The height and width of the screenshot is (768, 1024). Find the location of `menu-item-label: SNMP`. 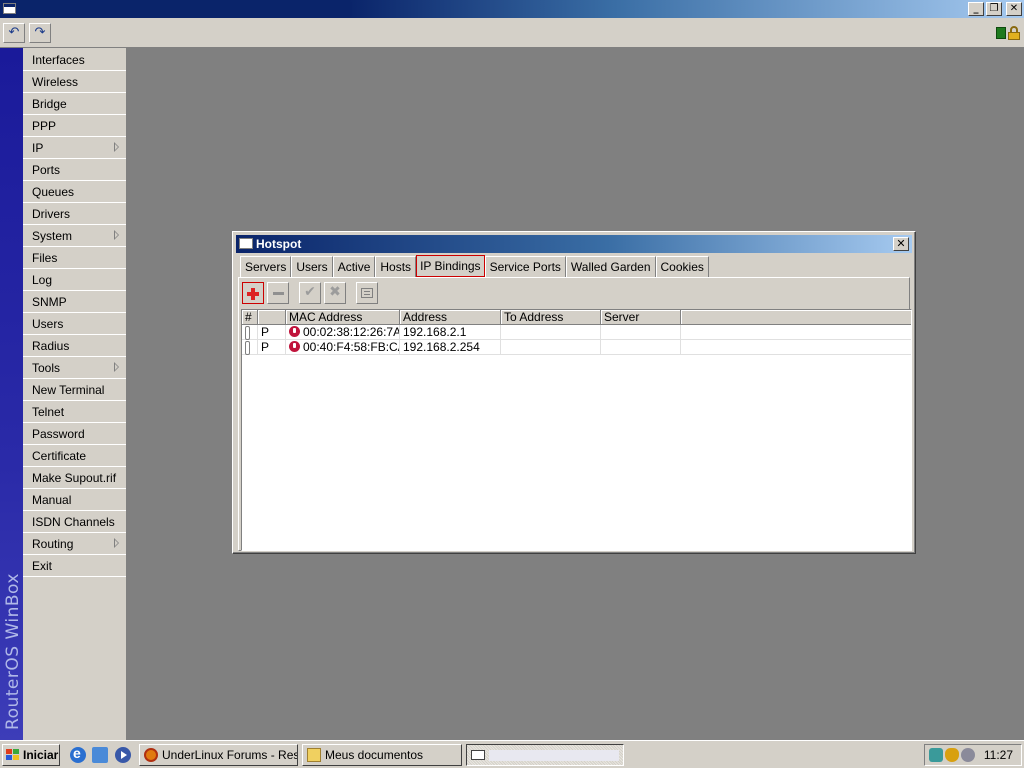

menu-item-label: SNMP is located at coordinates (49, 302).